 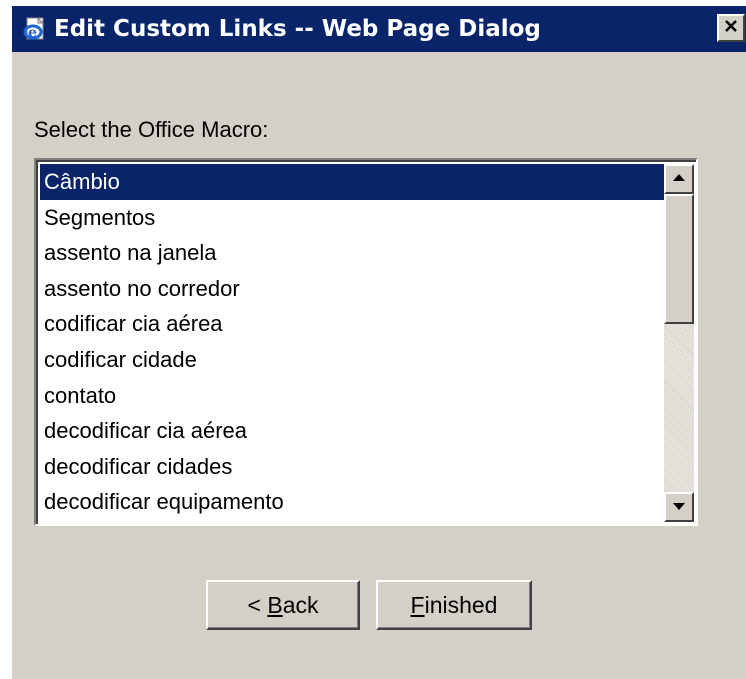 I want to click on list-item: assento na janela, so click(x=352, y=253).